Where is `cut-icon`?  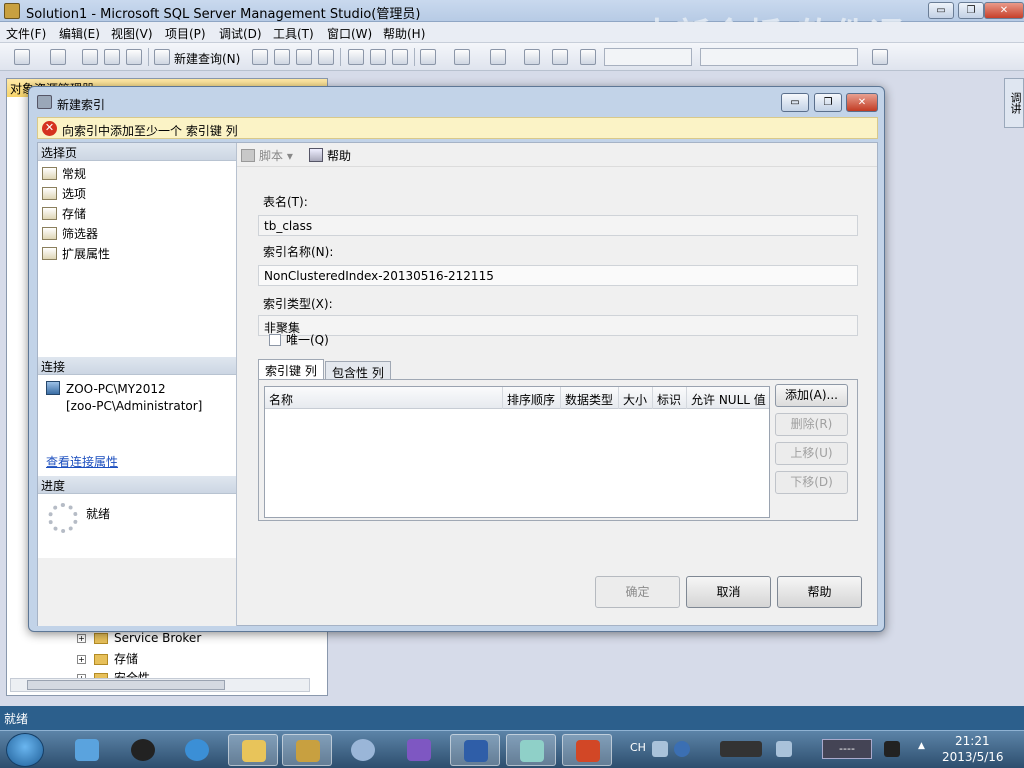
cut-icon is located at coordinates (356, 57).